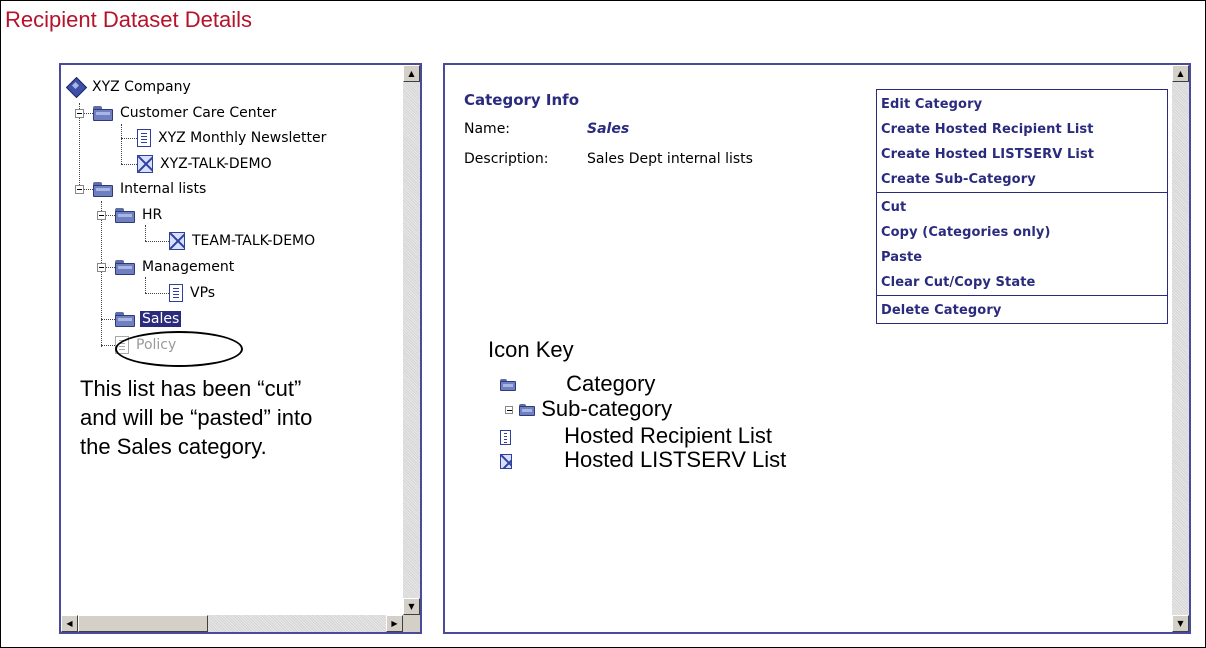 The width and height of the screenshot is (1206, 648). Describe the element at coordinates (522, 100) in the screenshot. I see `category-info-heading: Category Info` at that location.